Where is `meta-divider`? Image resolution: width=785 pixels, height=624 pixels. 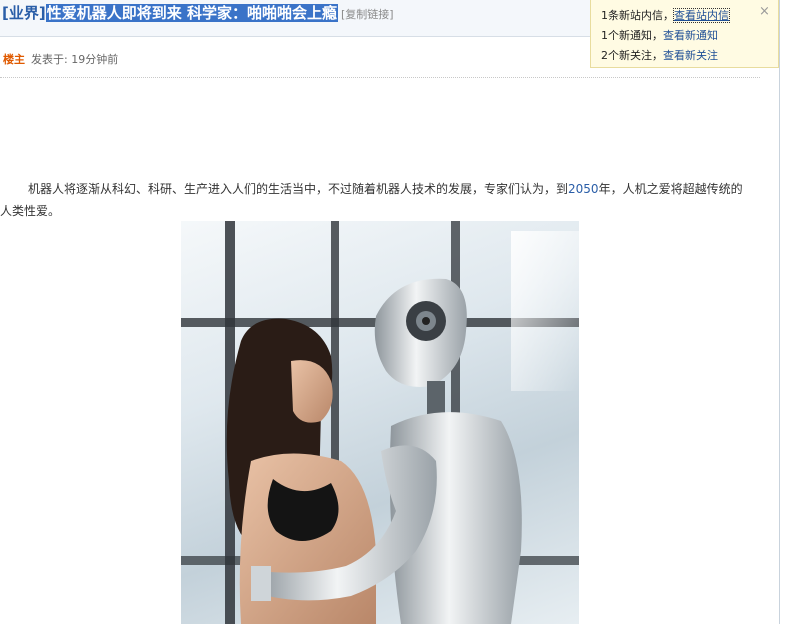
meta-divider is located at coordinates (380, 77).